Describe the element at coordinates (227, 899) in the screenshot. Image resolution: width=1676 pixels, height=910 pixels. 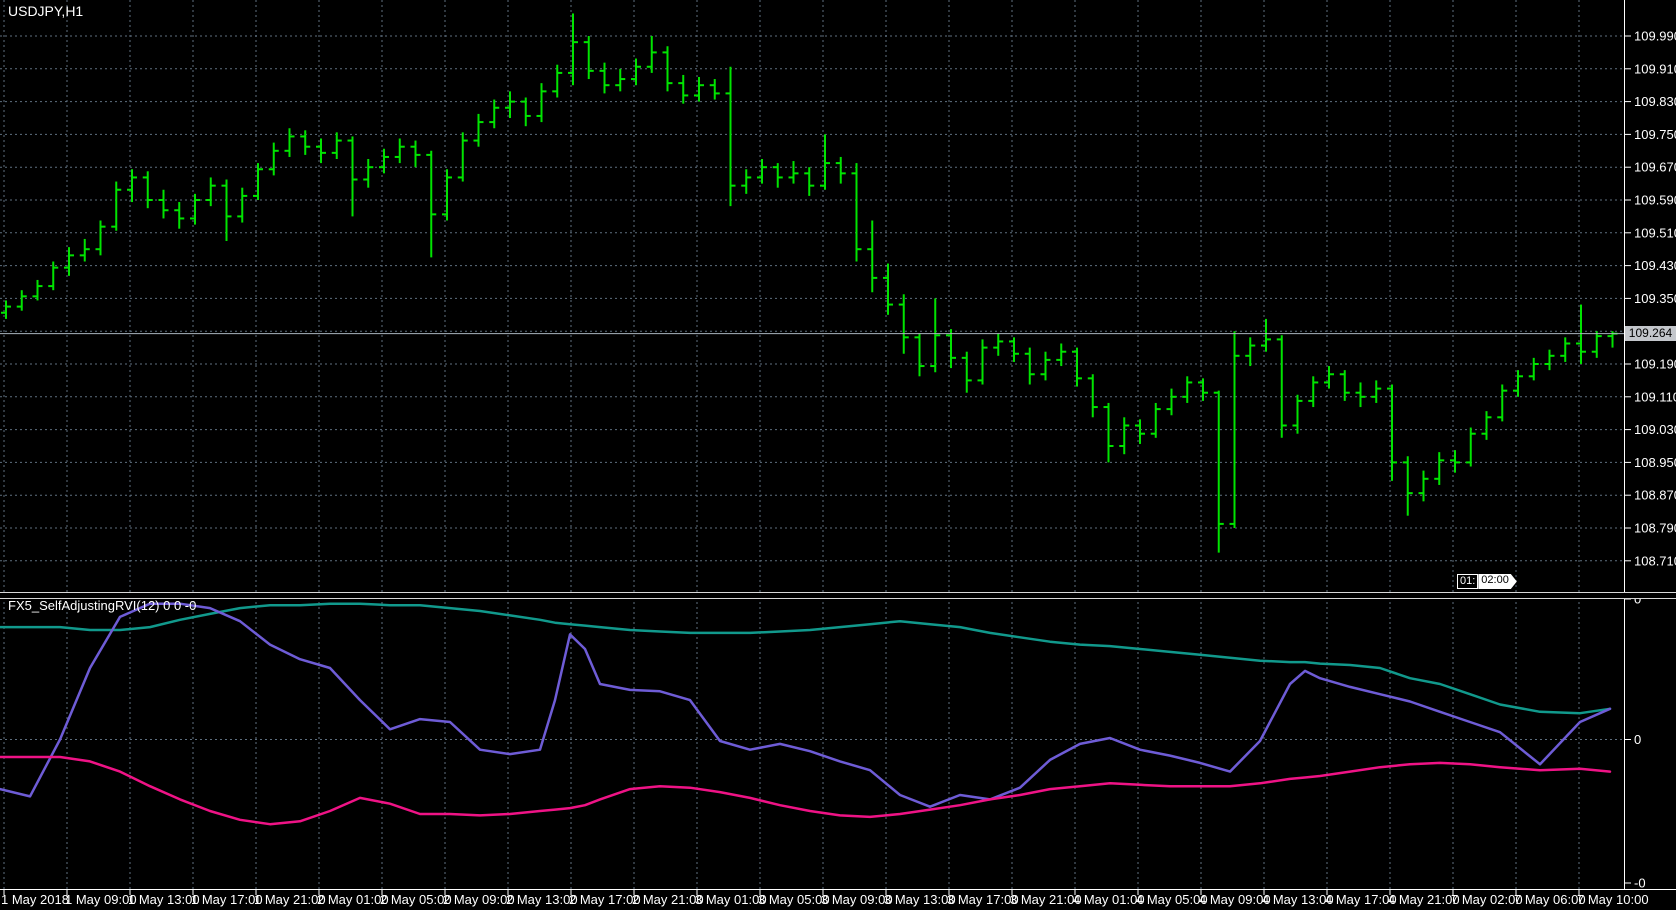
I see `time-tick-label: 1 May 17:00` at that location.